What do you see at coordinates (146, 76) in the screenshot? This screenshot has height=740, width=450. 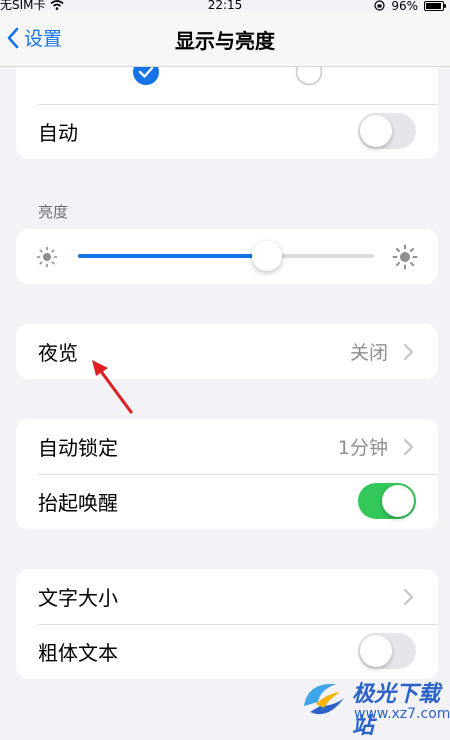 I see `light-mode-selected-icon` at bounding box center [146, 76].